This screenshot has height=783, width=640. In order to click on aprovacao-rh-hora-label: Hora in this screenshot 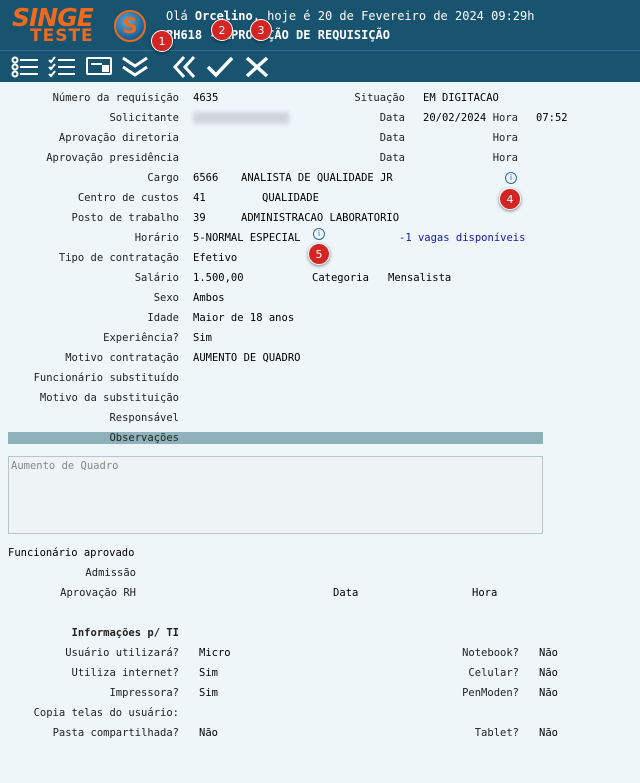, I will do `click(485, 593)`.